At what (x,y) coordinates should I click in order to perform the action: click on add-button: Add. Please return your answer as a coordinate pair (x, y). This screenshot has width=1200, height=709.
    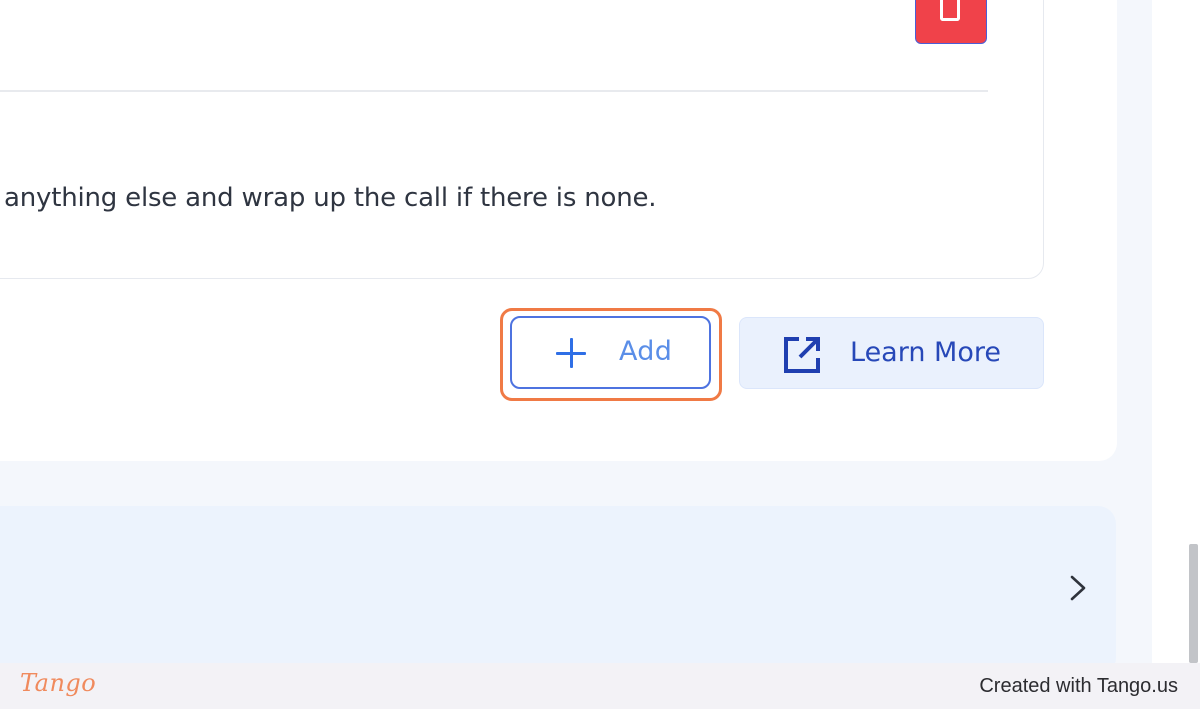
    Looking at the image, I should click on (610, 352).